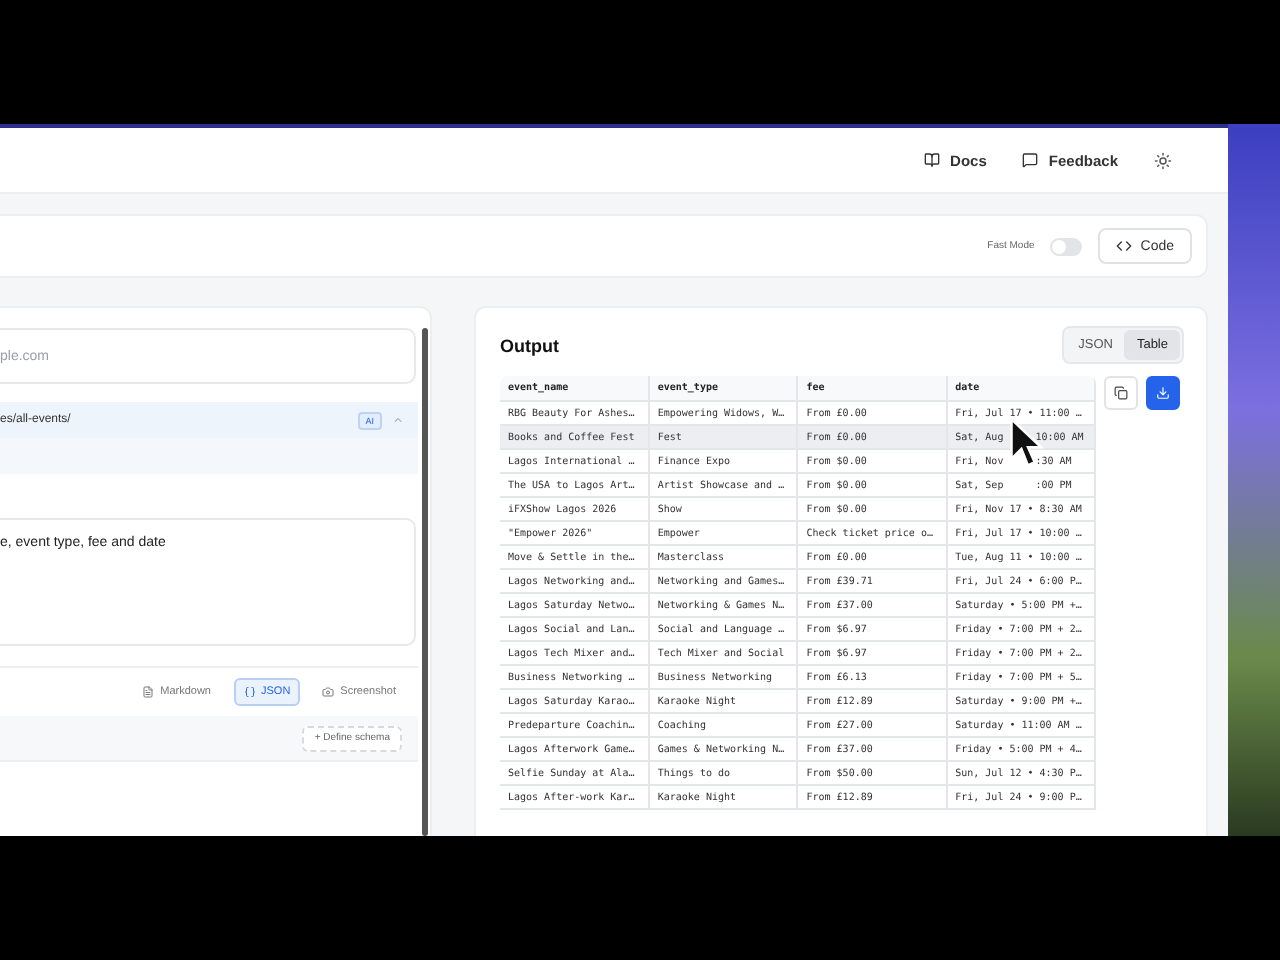  What do you see at coordinates (1066, 246) in the screenshot?
I see `fast-mode-toggle` at bounding box center [1066, 246].